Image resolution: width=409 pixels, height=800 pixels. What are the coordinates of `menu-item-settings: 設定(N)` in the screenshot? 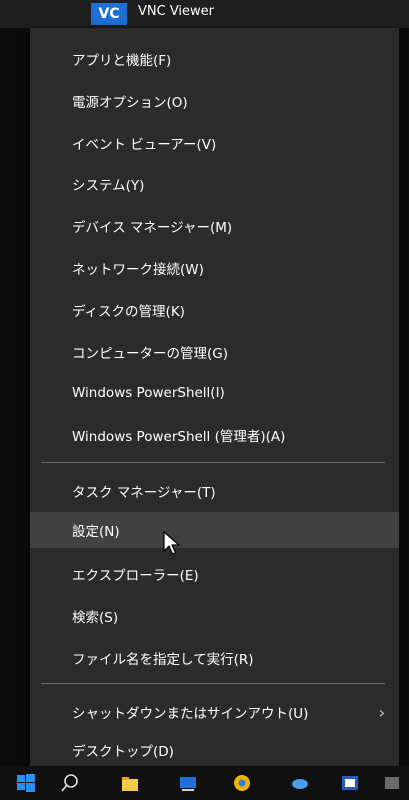 It's located at (214, 530).